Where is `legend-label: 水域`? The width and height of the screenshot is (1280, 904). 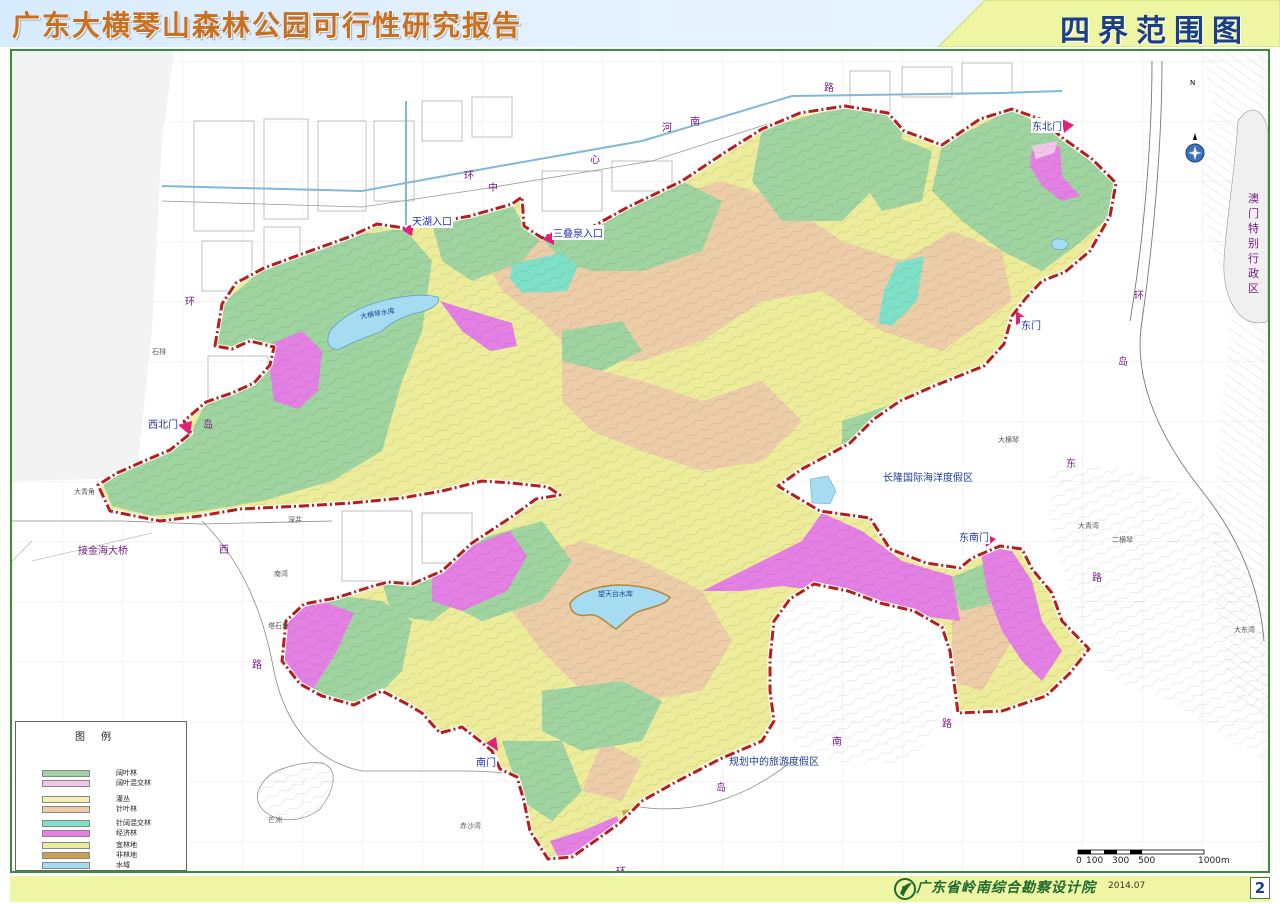 legend-label: 水域 is located at coordinates (123, 865).